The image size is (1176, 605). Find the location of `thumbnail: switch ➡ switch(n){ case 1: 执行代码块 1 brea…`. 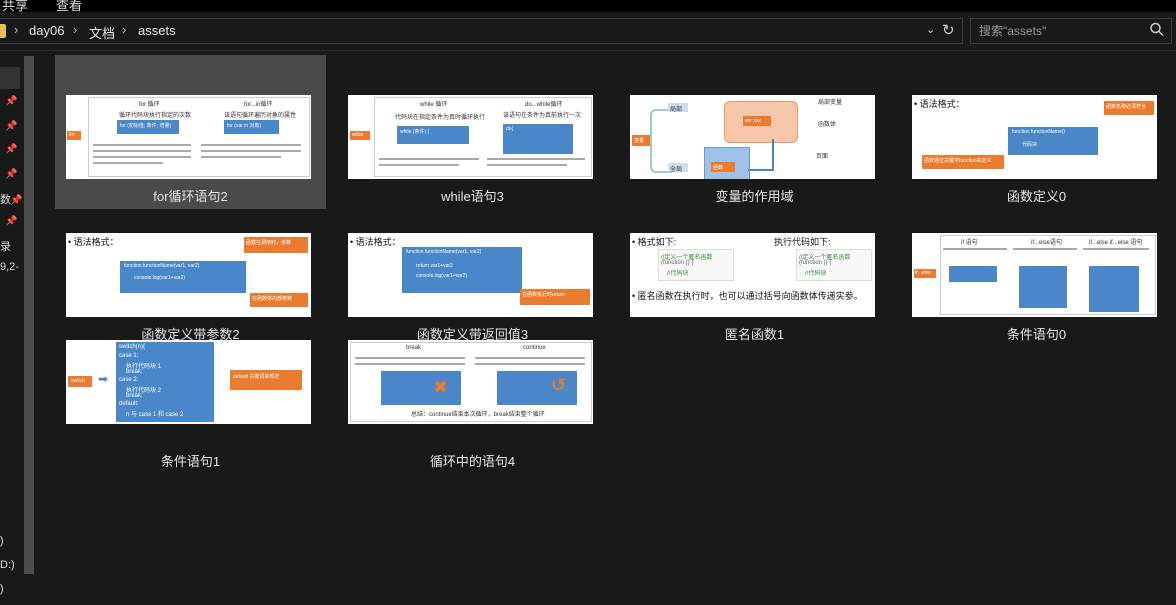

thumbnail: switch ➡ switch(n){ case 1: 执行代码块 1 brea… is located at coordinates (188, 382).